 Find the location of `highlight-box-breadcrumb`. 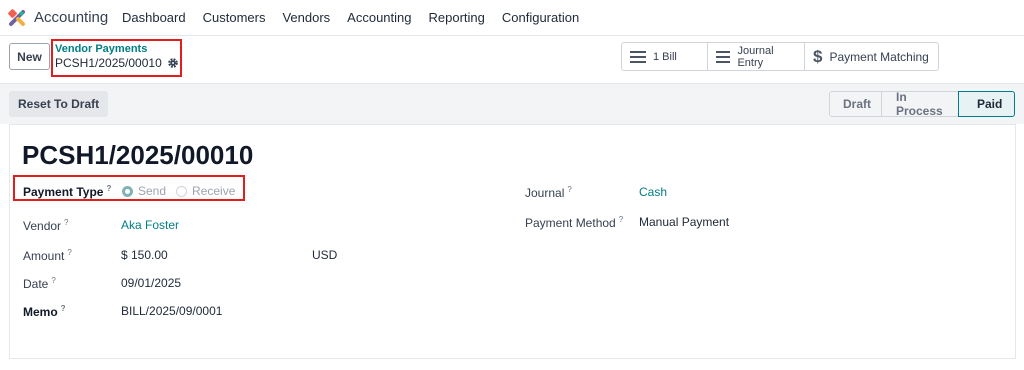

highlight-box-breadcrumb is located at coordinates (116, 58).